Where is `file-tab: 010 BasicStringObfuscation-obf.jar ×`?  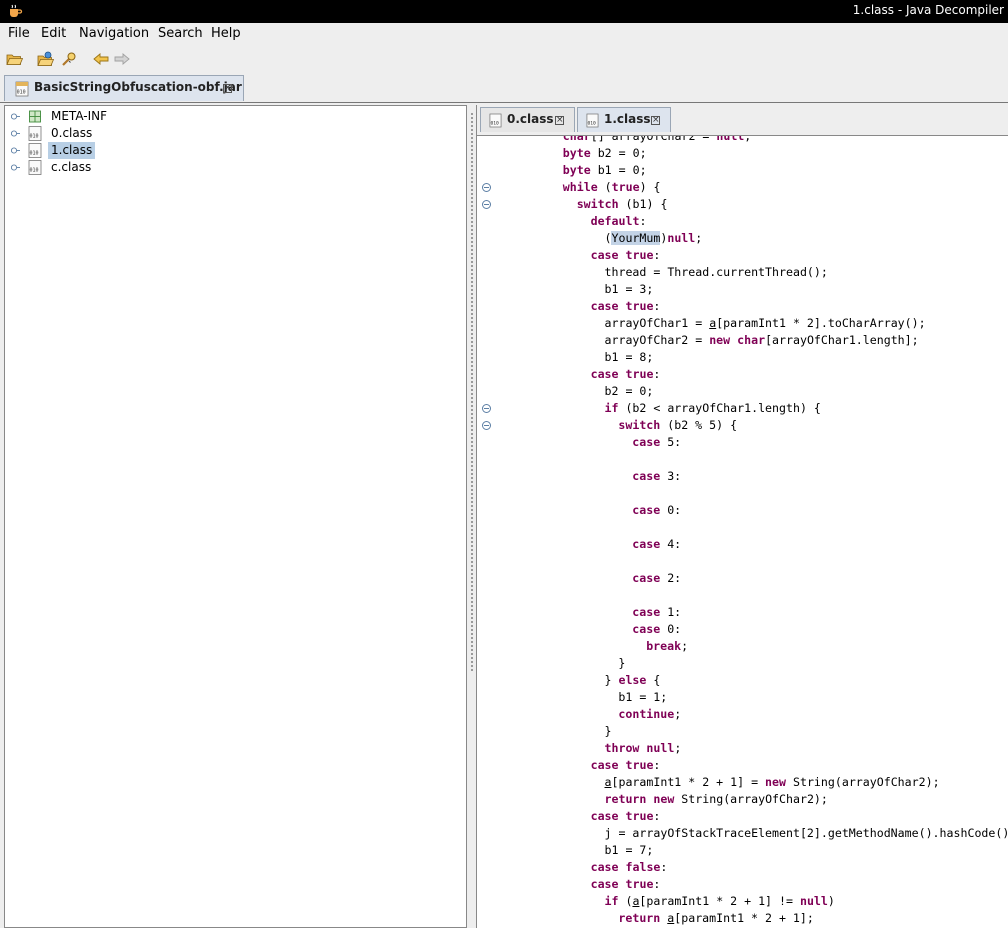 file-tab: 010 BasicStringObfuscation-obf.jar × is located at coordinates (124, 88).